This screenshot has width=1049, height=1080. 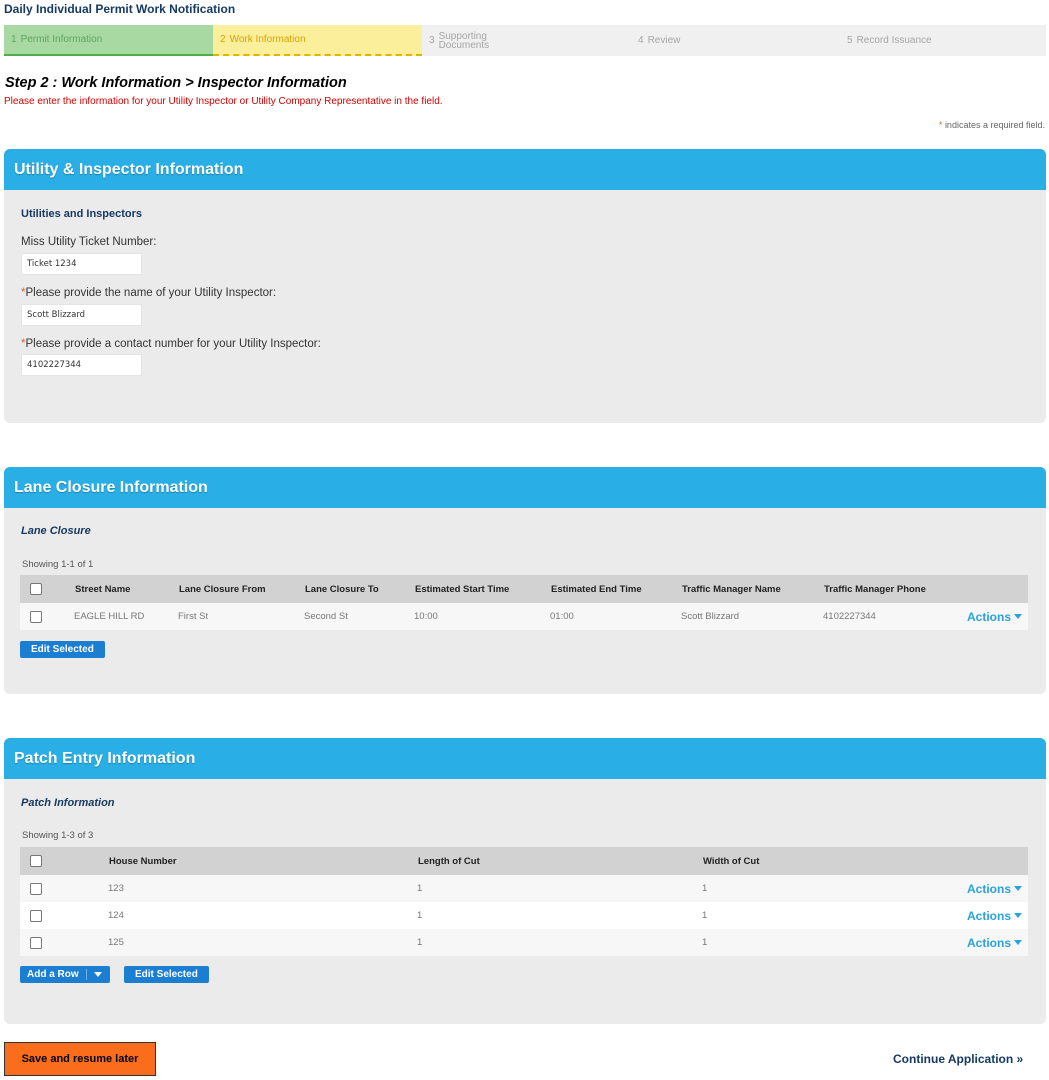 What do you see at coordinates (525, 758) in the screenshot?
I see `panel-title: Patch Entry Information` at bounding box center [525, 758].